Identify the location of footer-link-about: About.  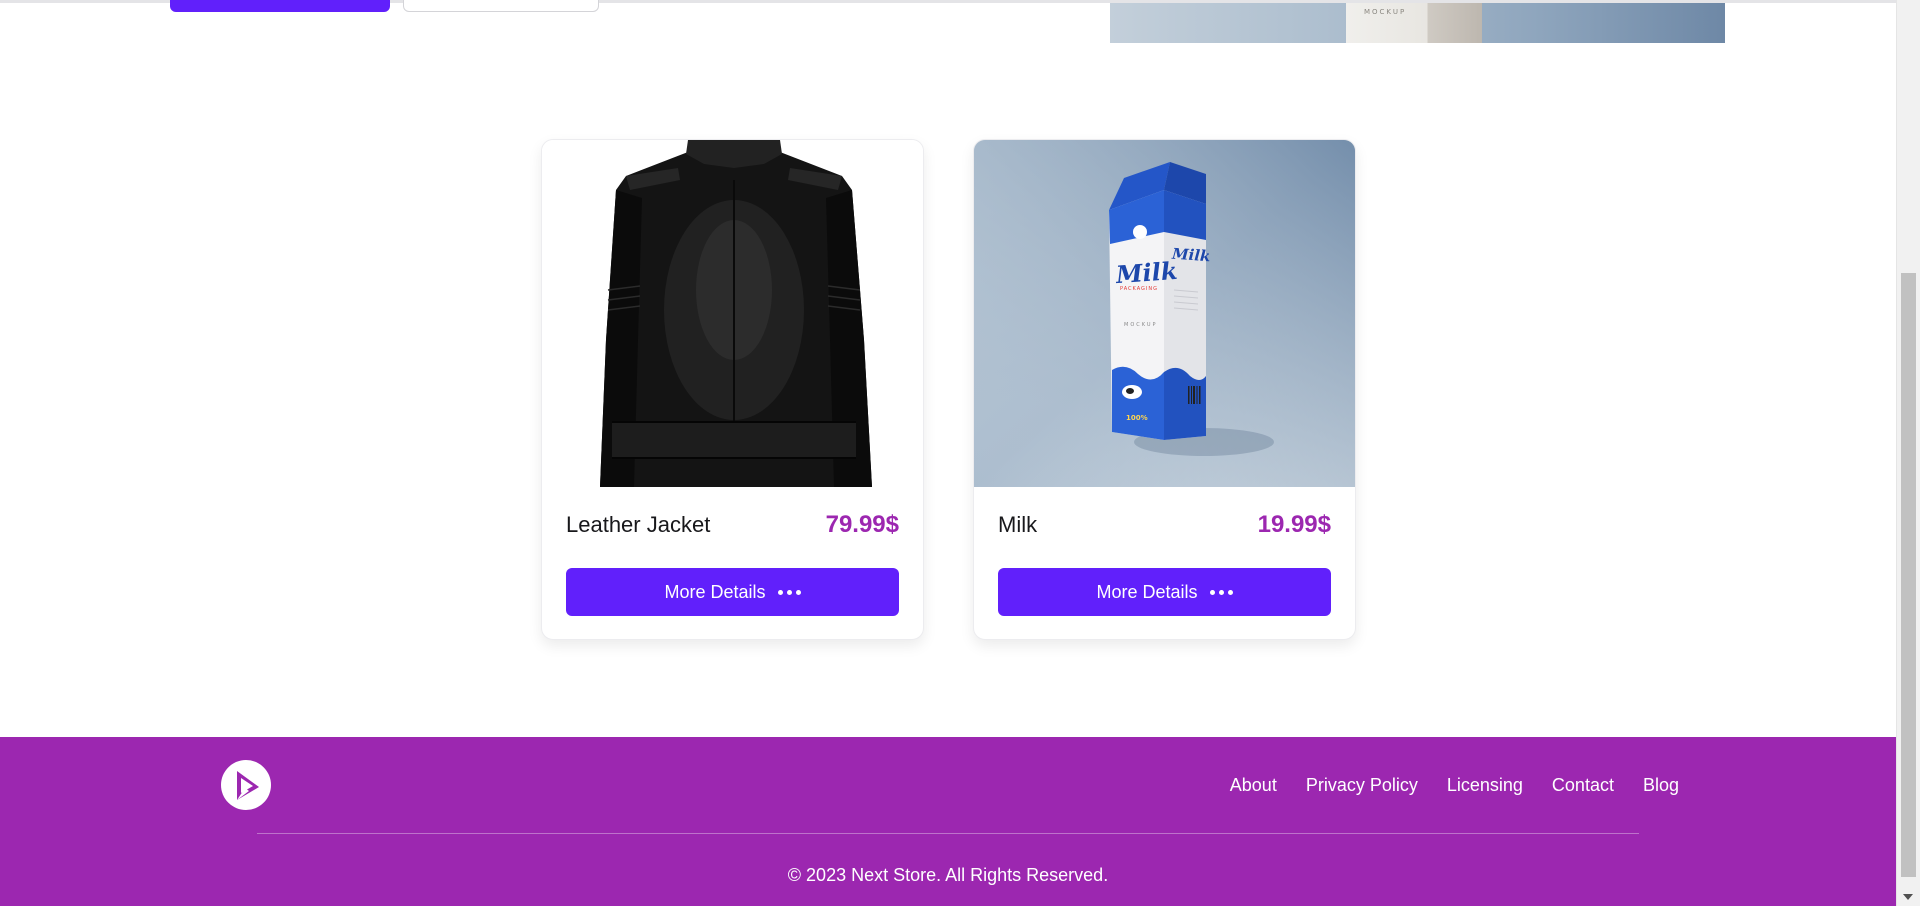
(1253, 785).